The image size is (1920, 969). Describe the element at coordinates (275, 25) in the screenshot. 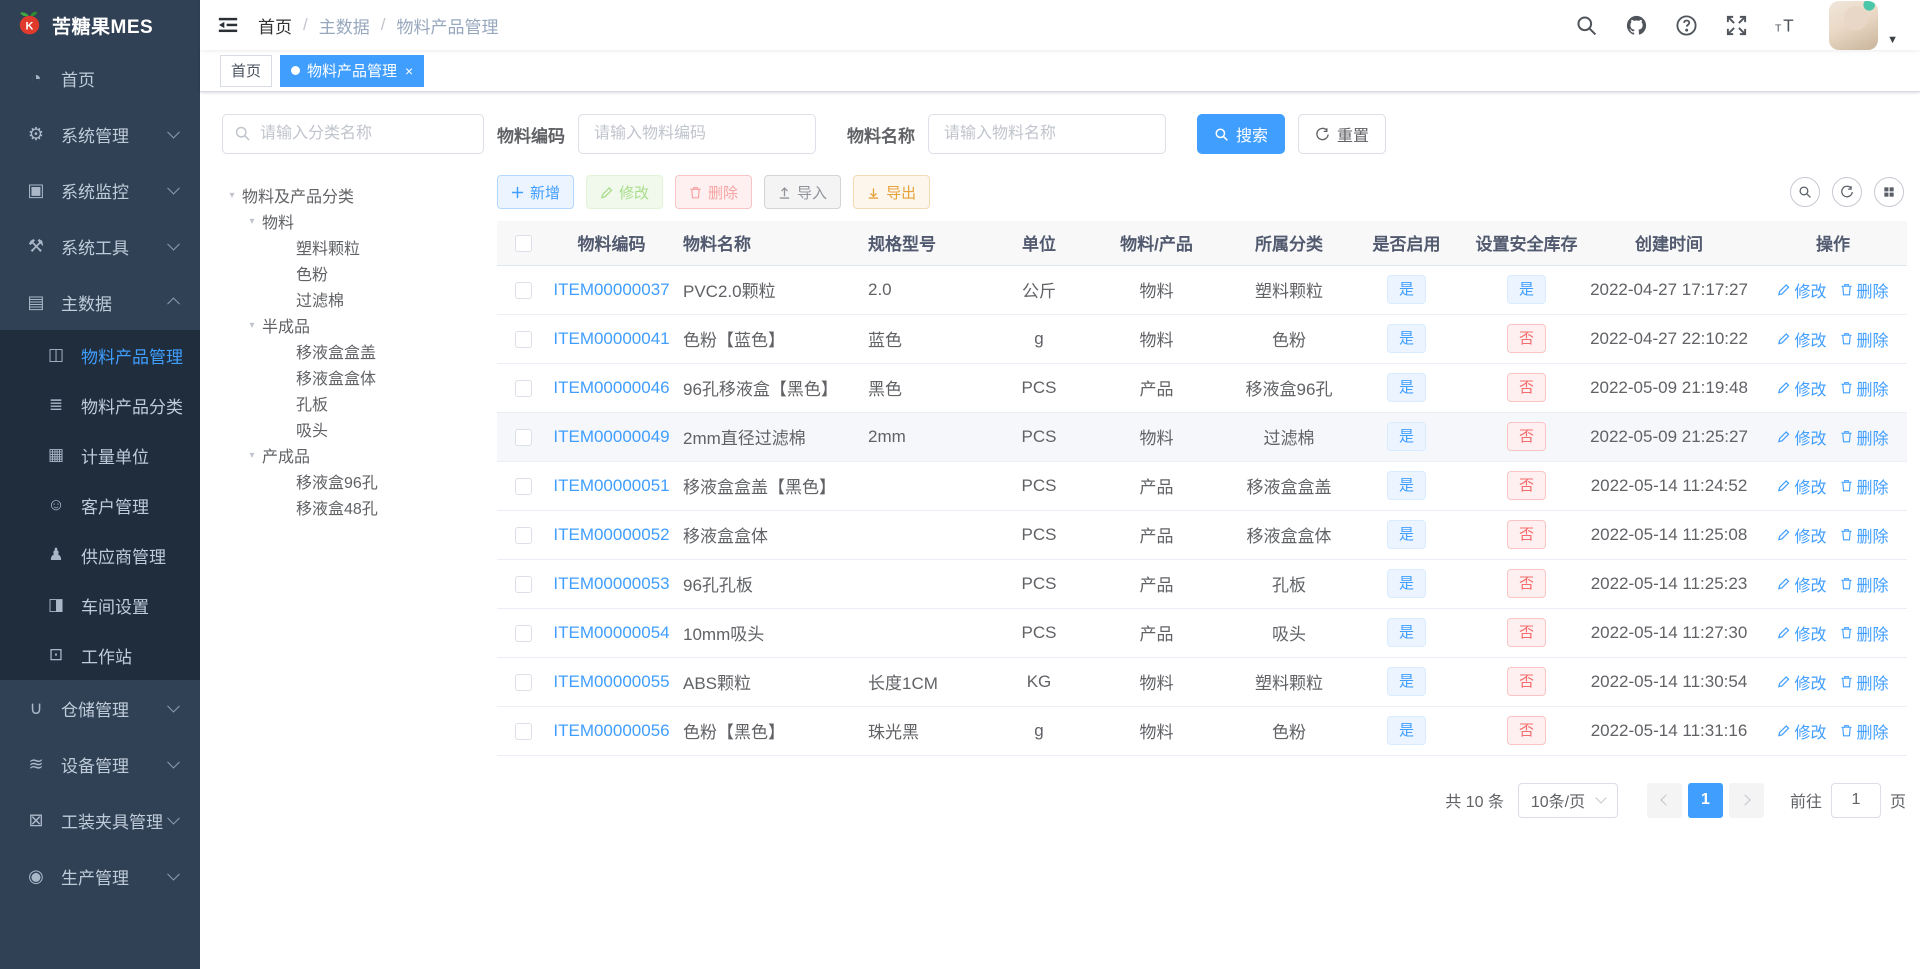

I see `breadcrumb-item: 首页` at that location.